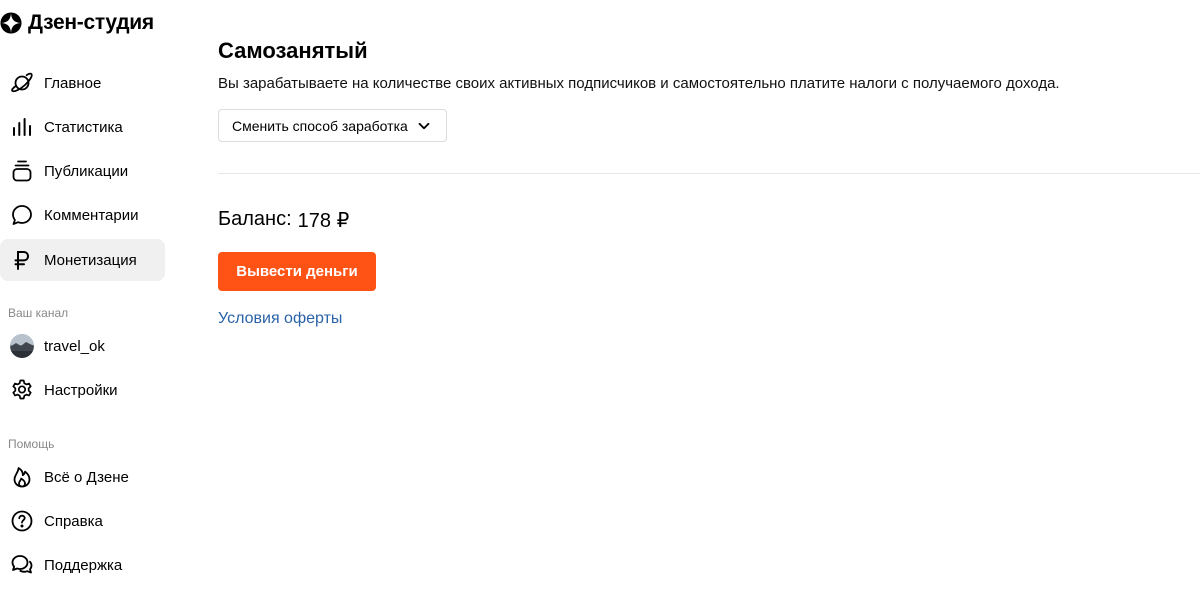  I want to click on bar-chart-icon, so click(22, 127).